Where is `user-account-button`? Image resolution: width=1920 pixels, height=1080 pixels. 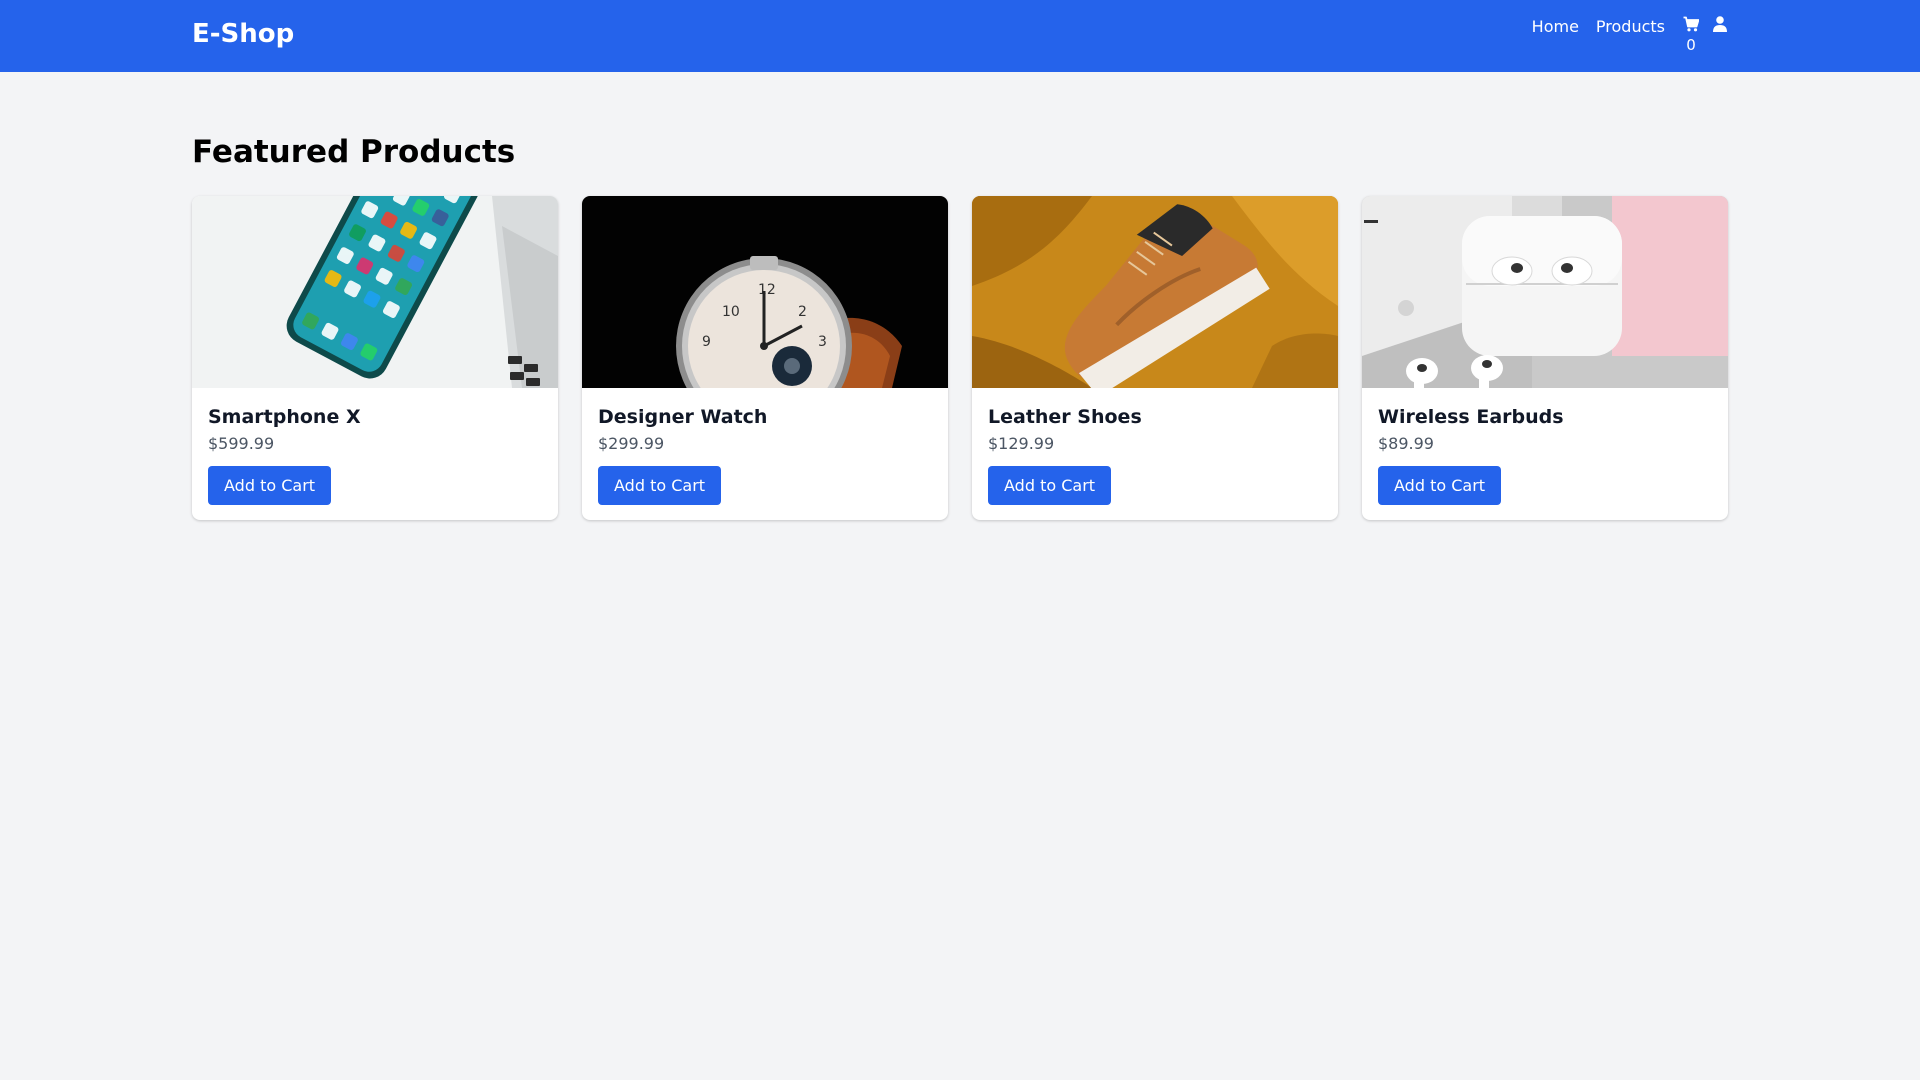 user-account-button is located at coordinates (1720, 26).